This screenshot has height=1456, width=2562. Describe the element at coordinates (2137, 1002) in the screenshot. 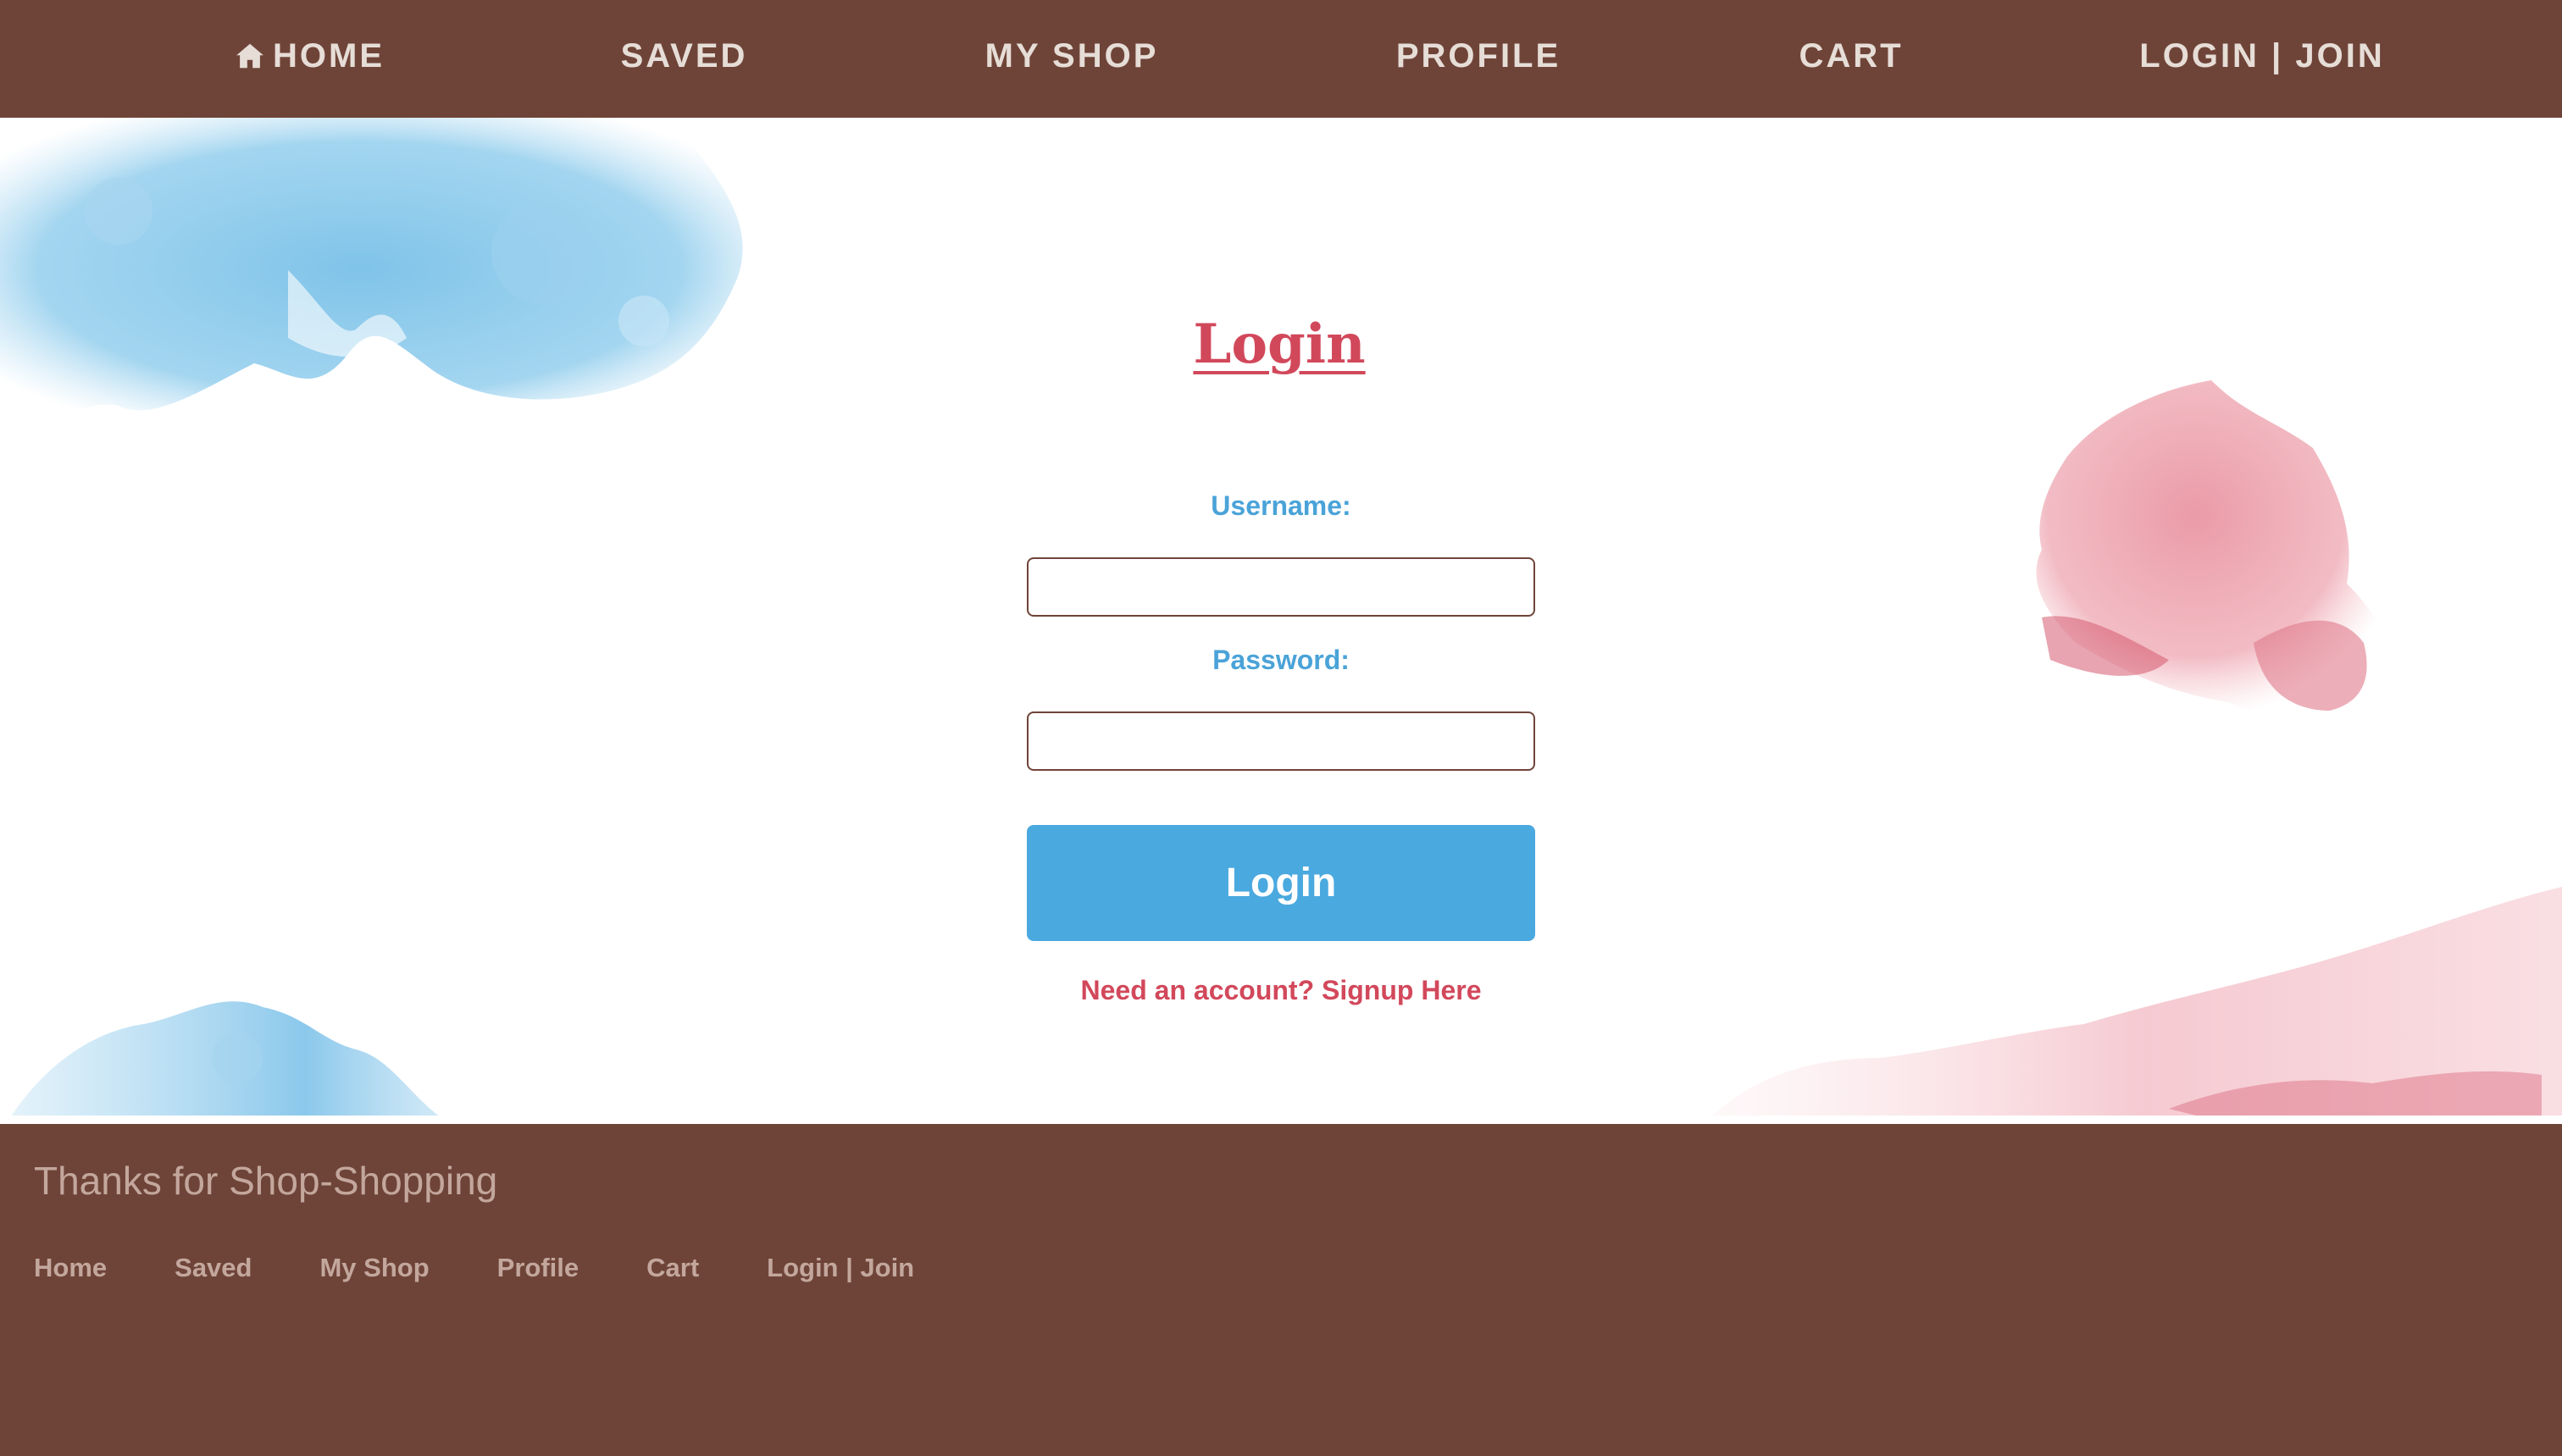

I see `pink-watercolor-splash-bottom` at that location.